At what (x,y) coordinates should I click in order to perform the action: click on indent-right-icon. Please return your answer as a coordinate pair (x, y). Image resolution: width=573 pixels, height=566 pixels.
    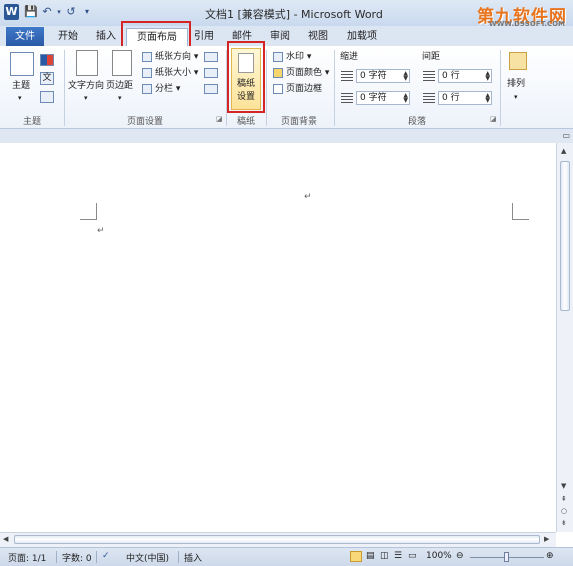
    Looking at the image, I should click on (347, 98).